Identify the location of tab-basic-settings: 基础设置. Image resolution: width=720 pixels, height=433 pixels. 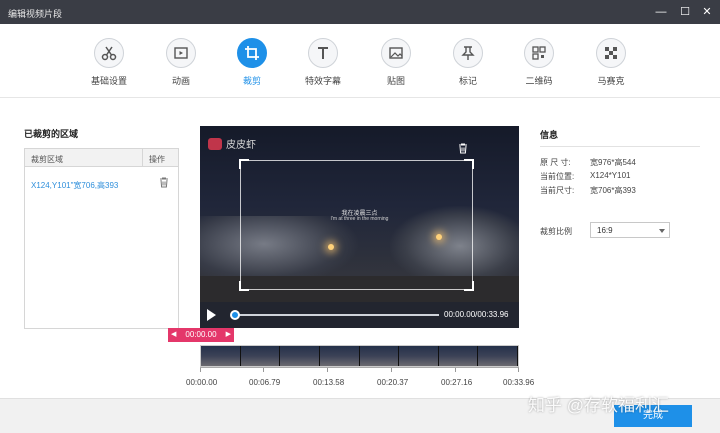
(109, 62).